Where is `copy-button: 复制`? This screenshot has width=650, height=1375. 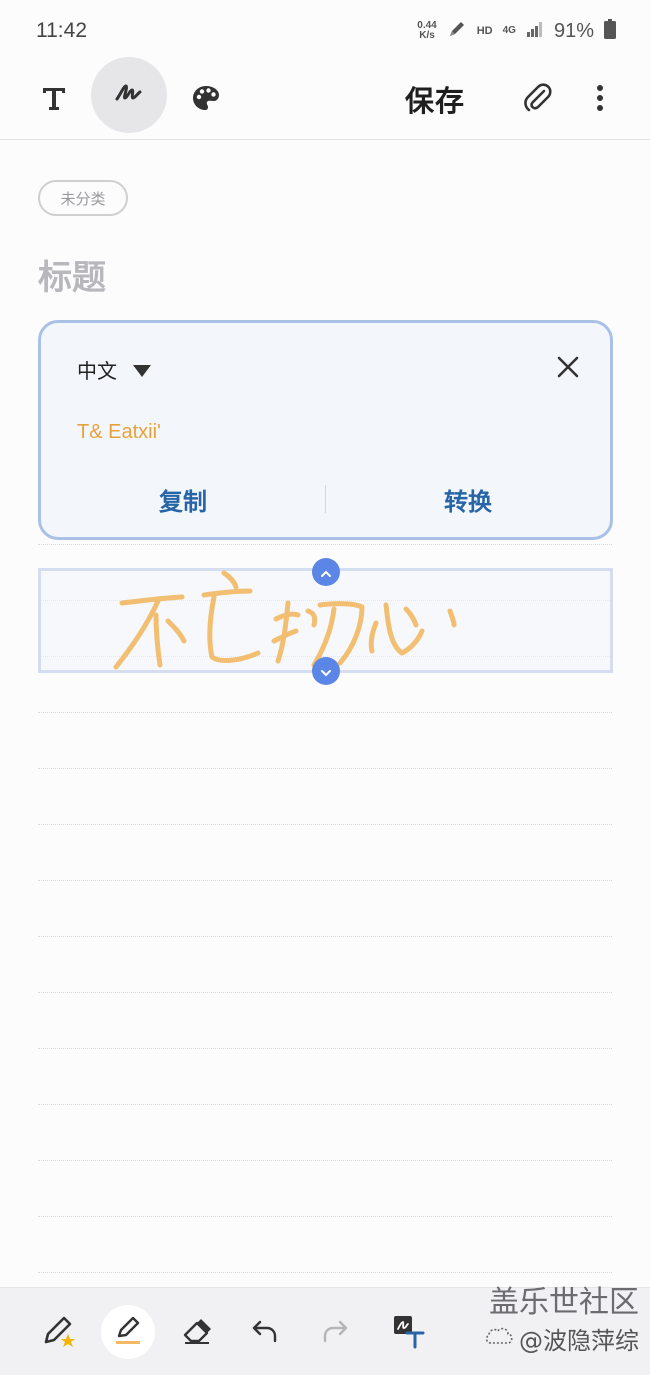
copy-button: 复制 is located at coordinates (183, 499).